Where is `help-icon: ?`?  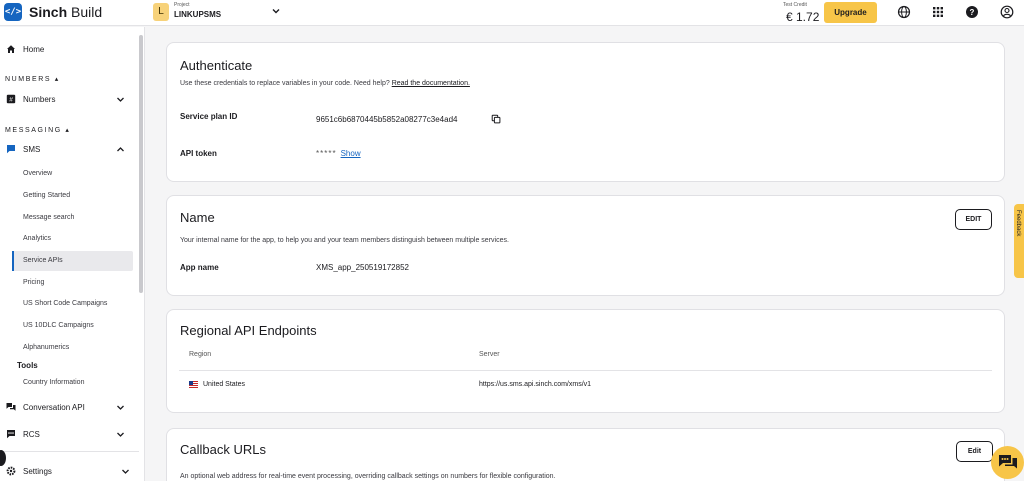
help-icon: ? is located at coordinates (972, 12).